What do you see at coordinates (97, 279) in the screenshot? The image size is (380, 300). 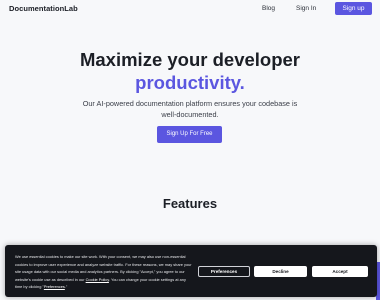 I see `cookie-policy-link: Cookie Policy` at bounding box center [97, 279].